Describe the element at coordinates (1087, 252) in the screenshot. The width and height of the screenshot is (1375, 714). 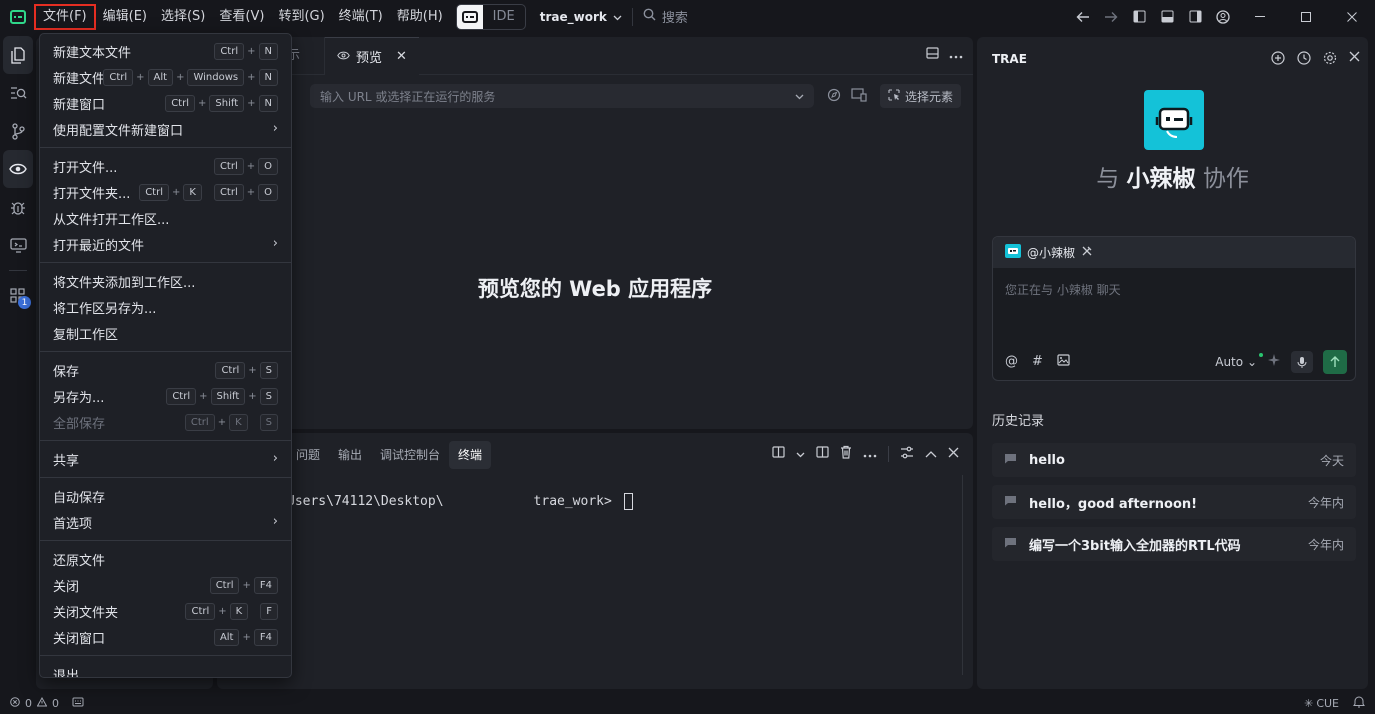
I see `tools-icon` at that location.